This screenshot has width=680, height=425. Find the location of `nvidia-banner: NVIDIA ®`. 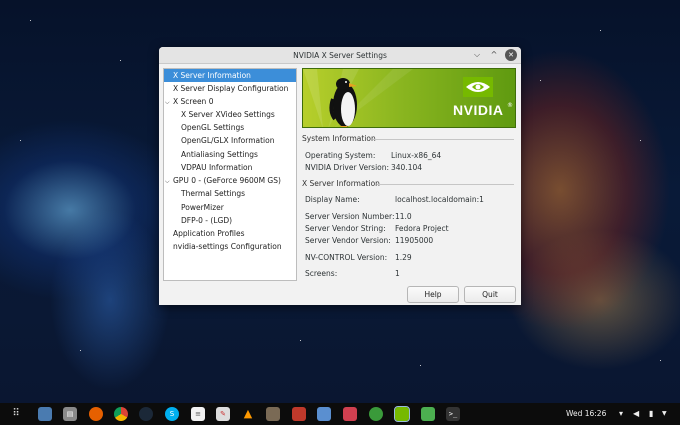

nvidia-banner: NVIDIA ® is located at coordinates (409, 98).